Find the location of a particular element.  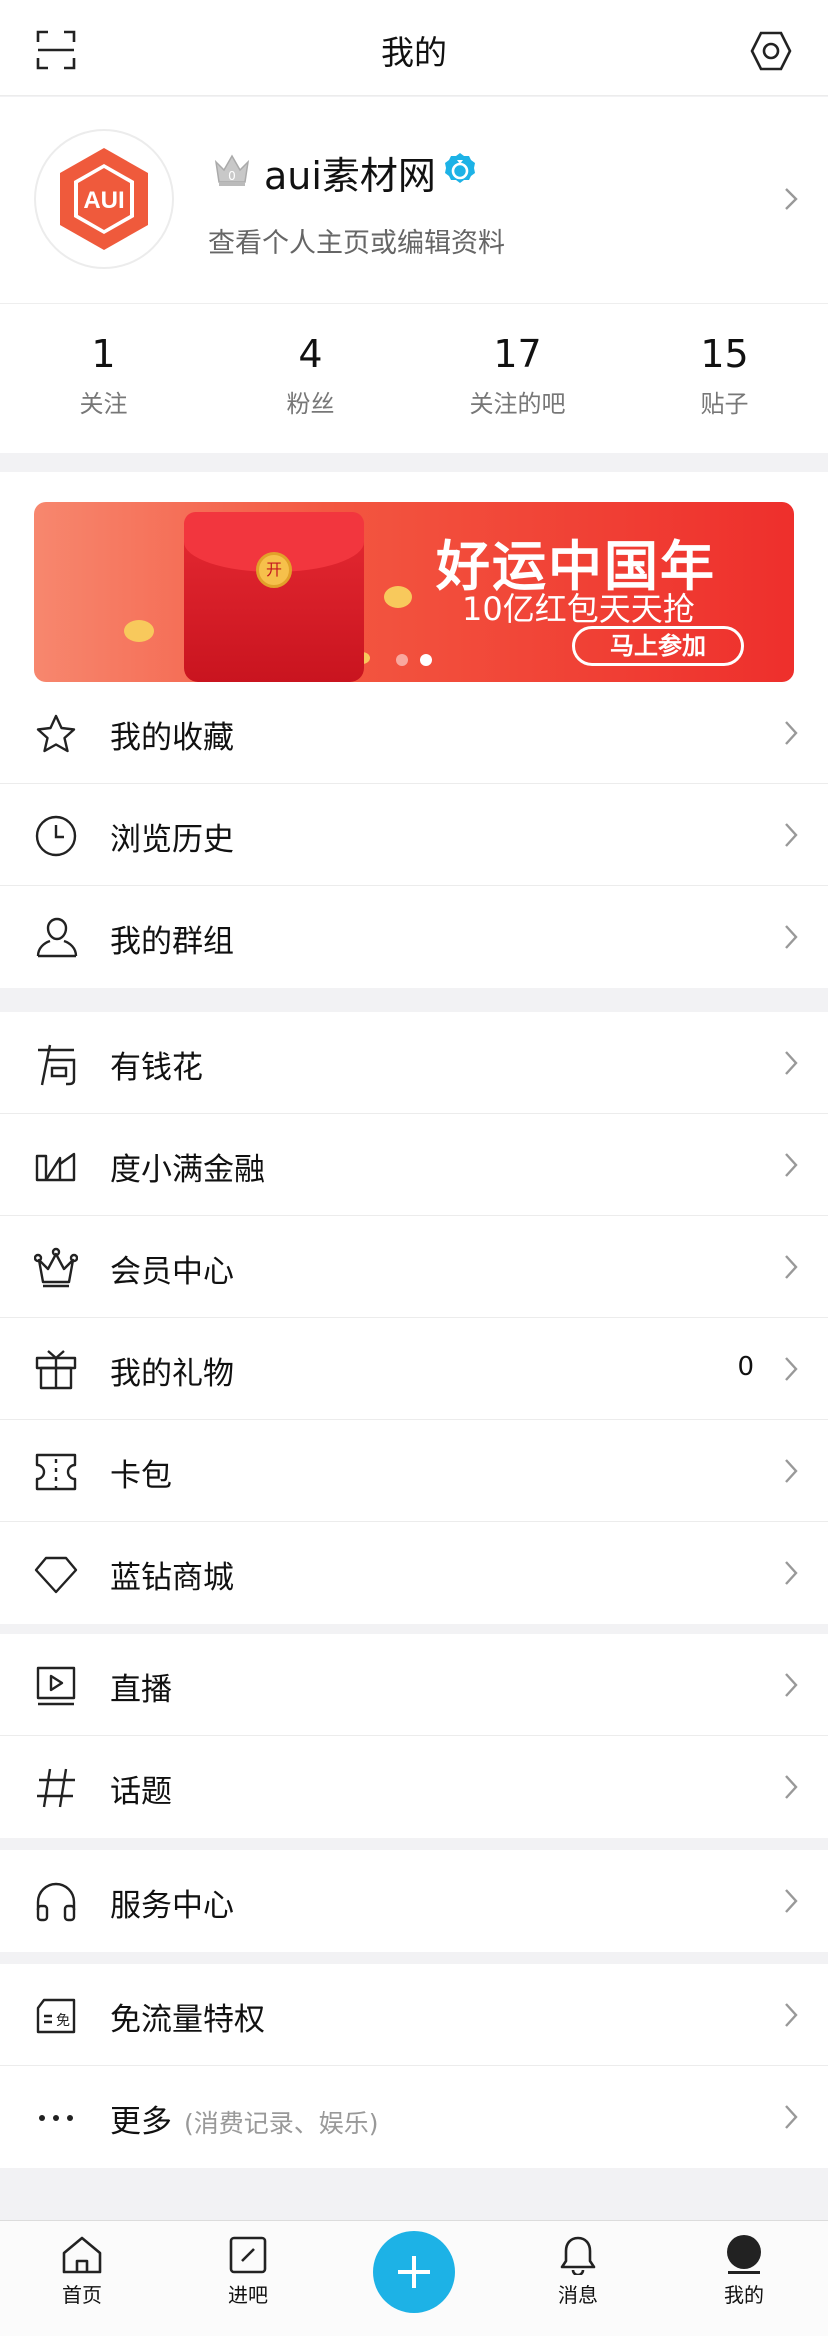

menu-label: 浏览历史 is located at coordinates (172, 840).